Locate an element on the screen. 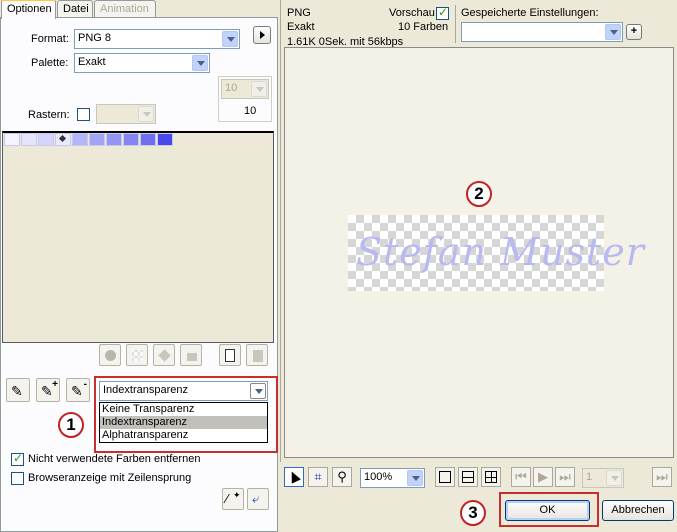 Image resolution: width=677 pixels, height=532 pixels. single-pane-icon is located at coordinates (445, 477).